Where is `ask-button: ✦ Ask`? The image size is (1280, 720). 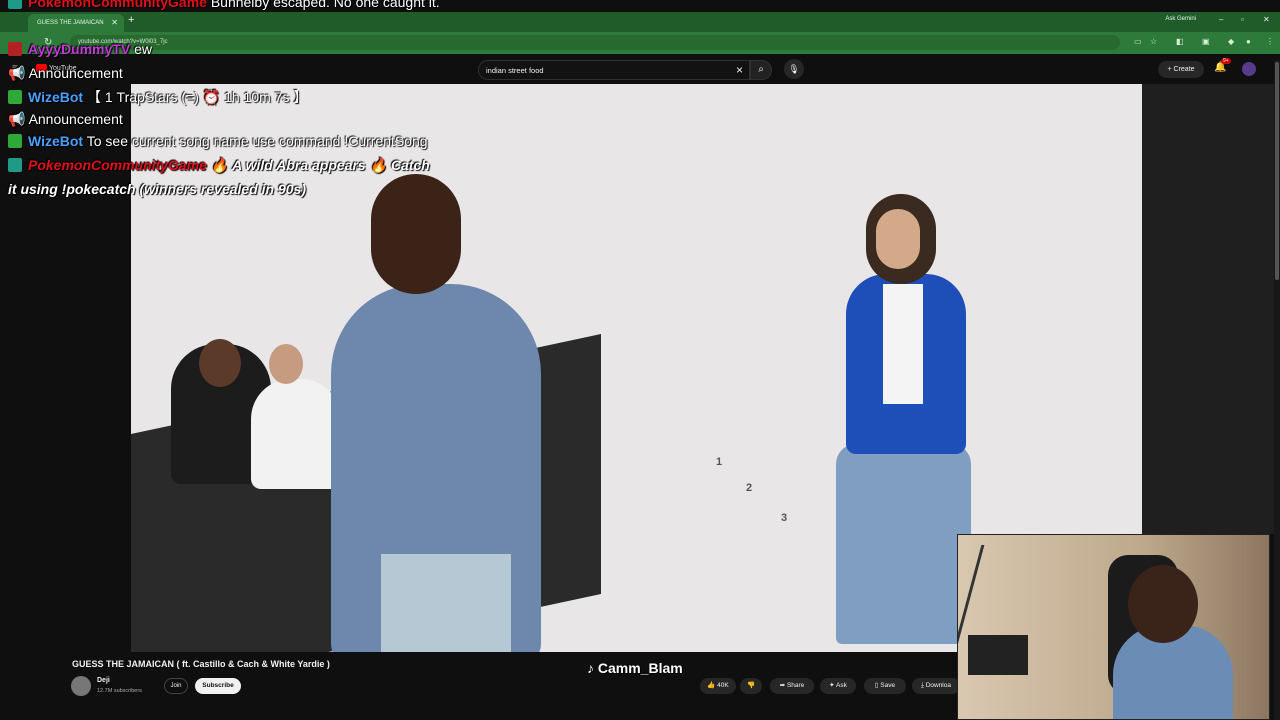 ask-button: ✦ Ask is located at coordinates (838, 686).